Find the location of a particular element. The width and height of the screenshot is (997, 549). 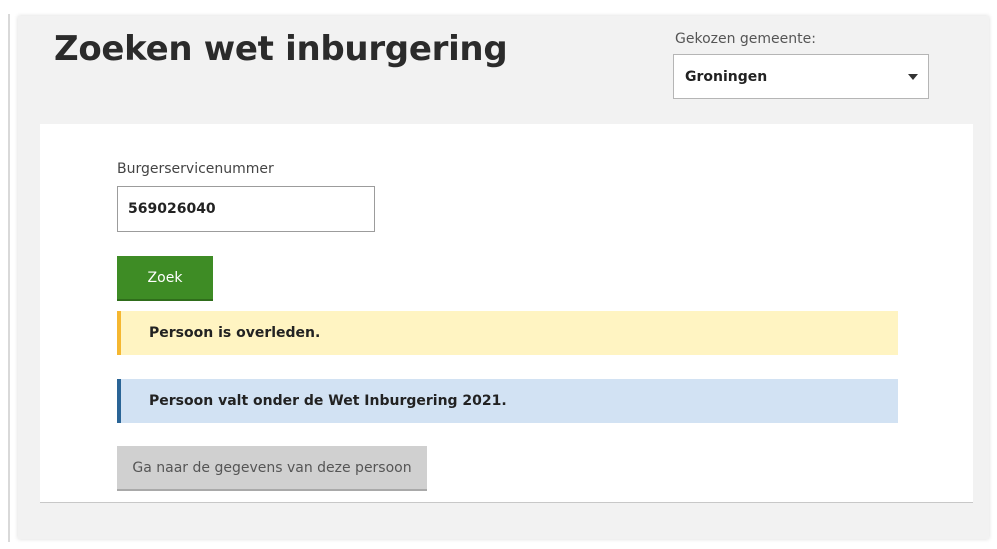

municipality-select: Groningen is located at coordinates (801, 76).